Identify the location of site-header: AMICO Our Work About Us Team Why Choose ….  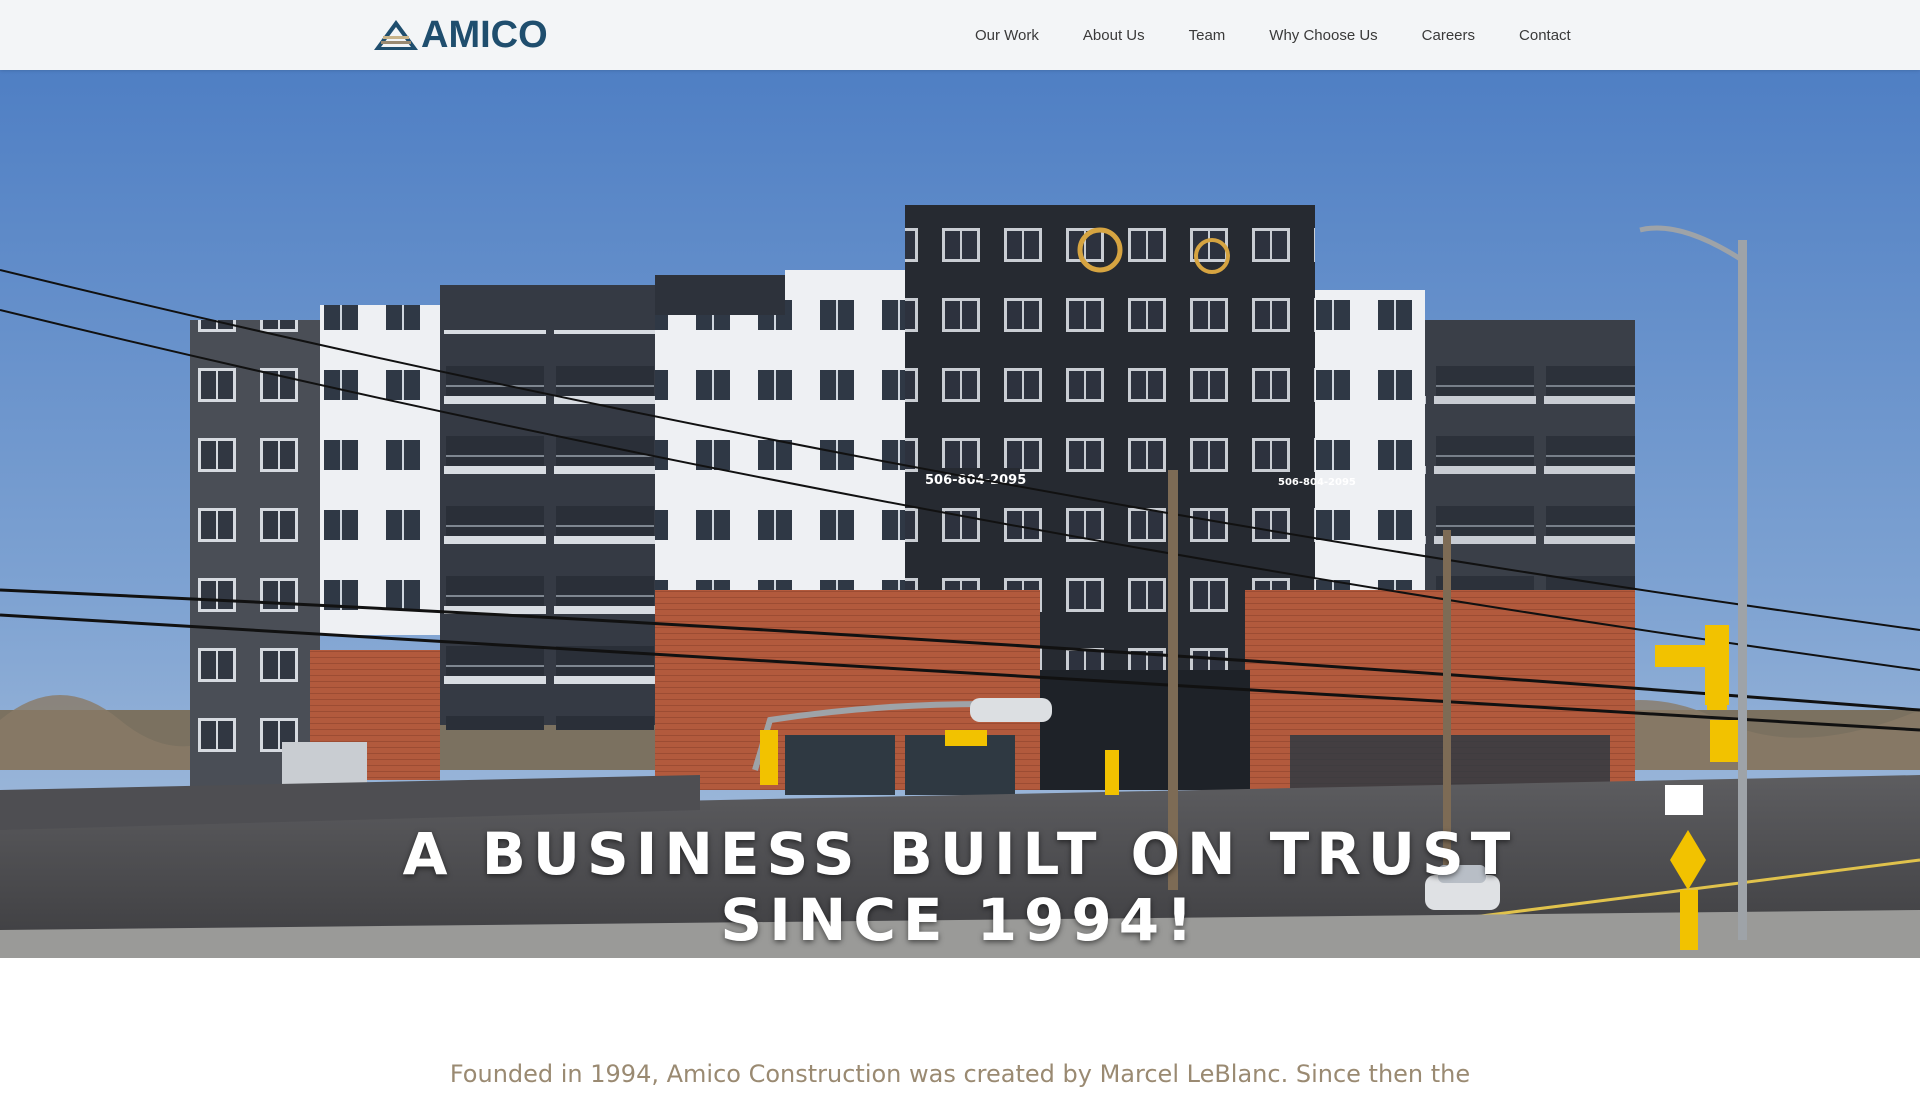
(960, 35).